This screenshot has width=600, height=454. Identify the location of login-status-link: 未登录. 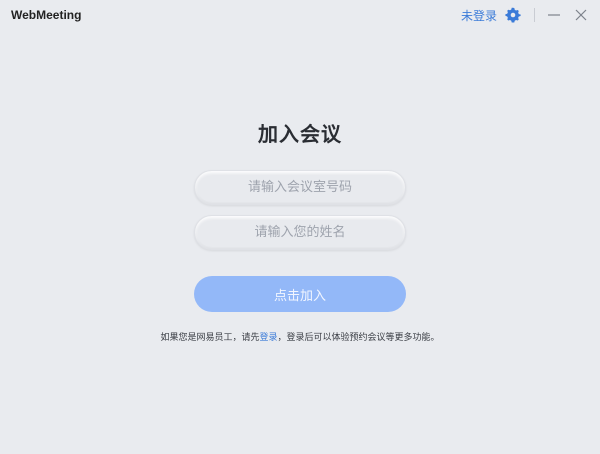
(479, 15).